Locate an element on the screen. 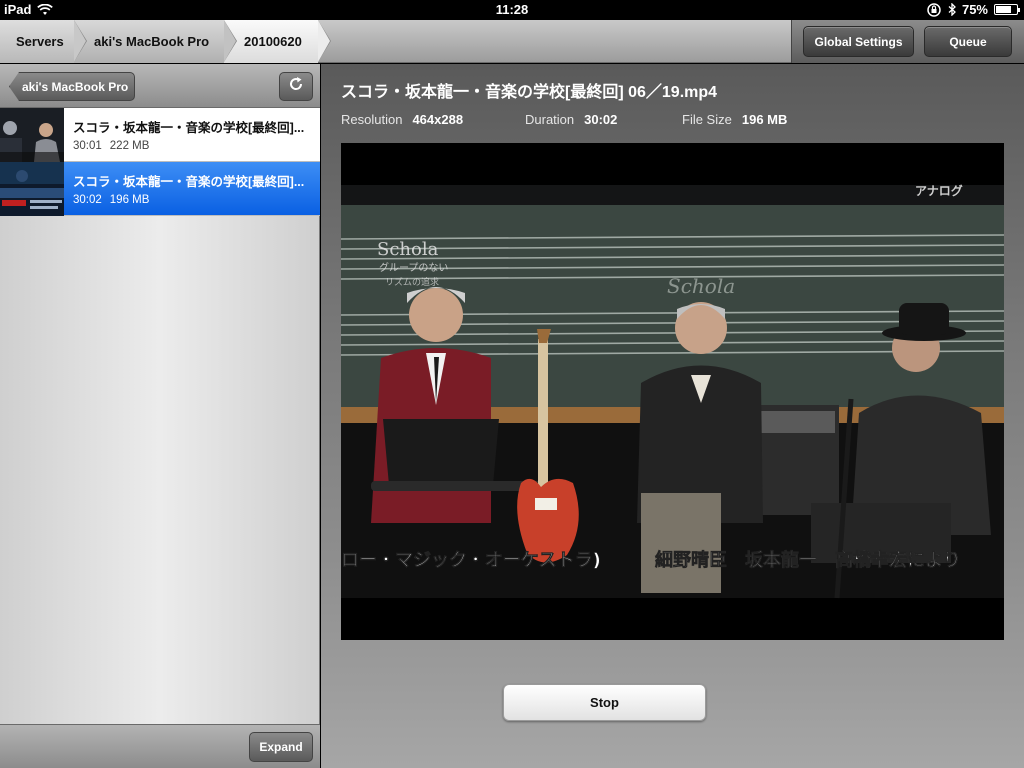 This screenshot has height=768, width=1024. breadcrumb-folder: 20100620 is located at coordinates (277, 41).